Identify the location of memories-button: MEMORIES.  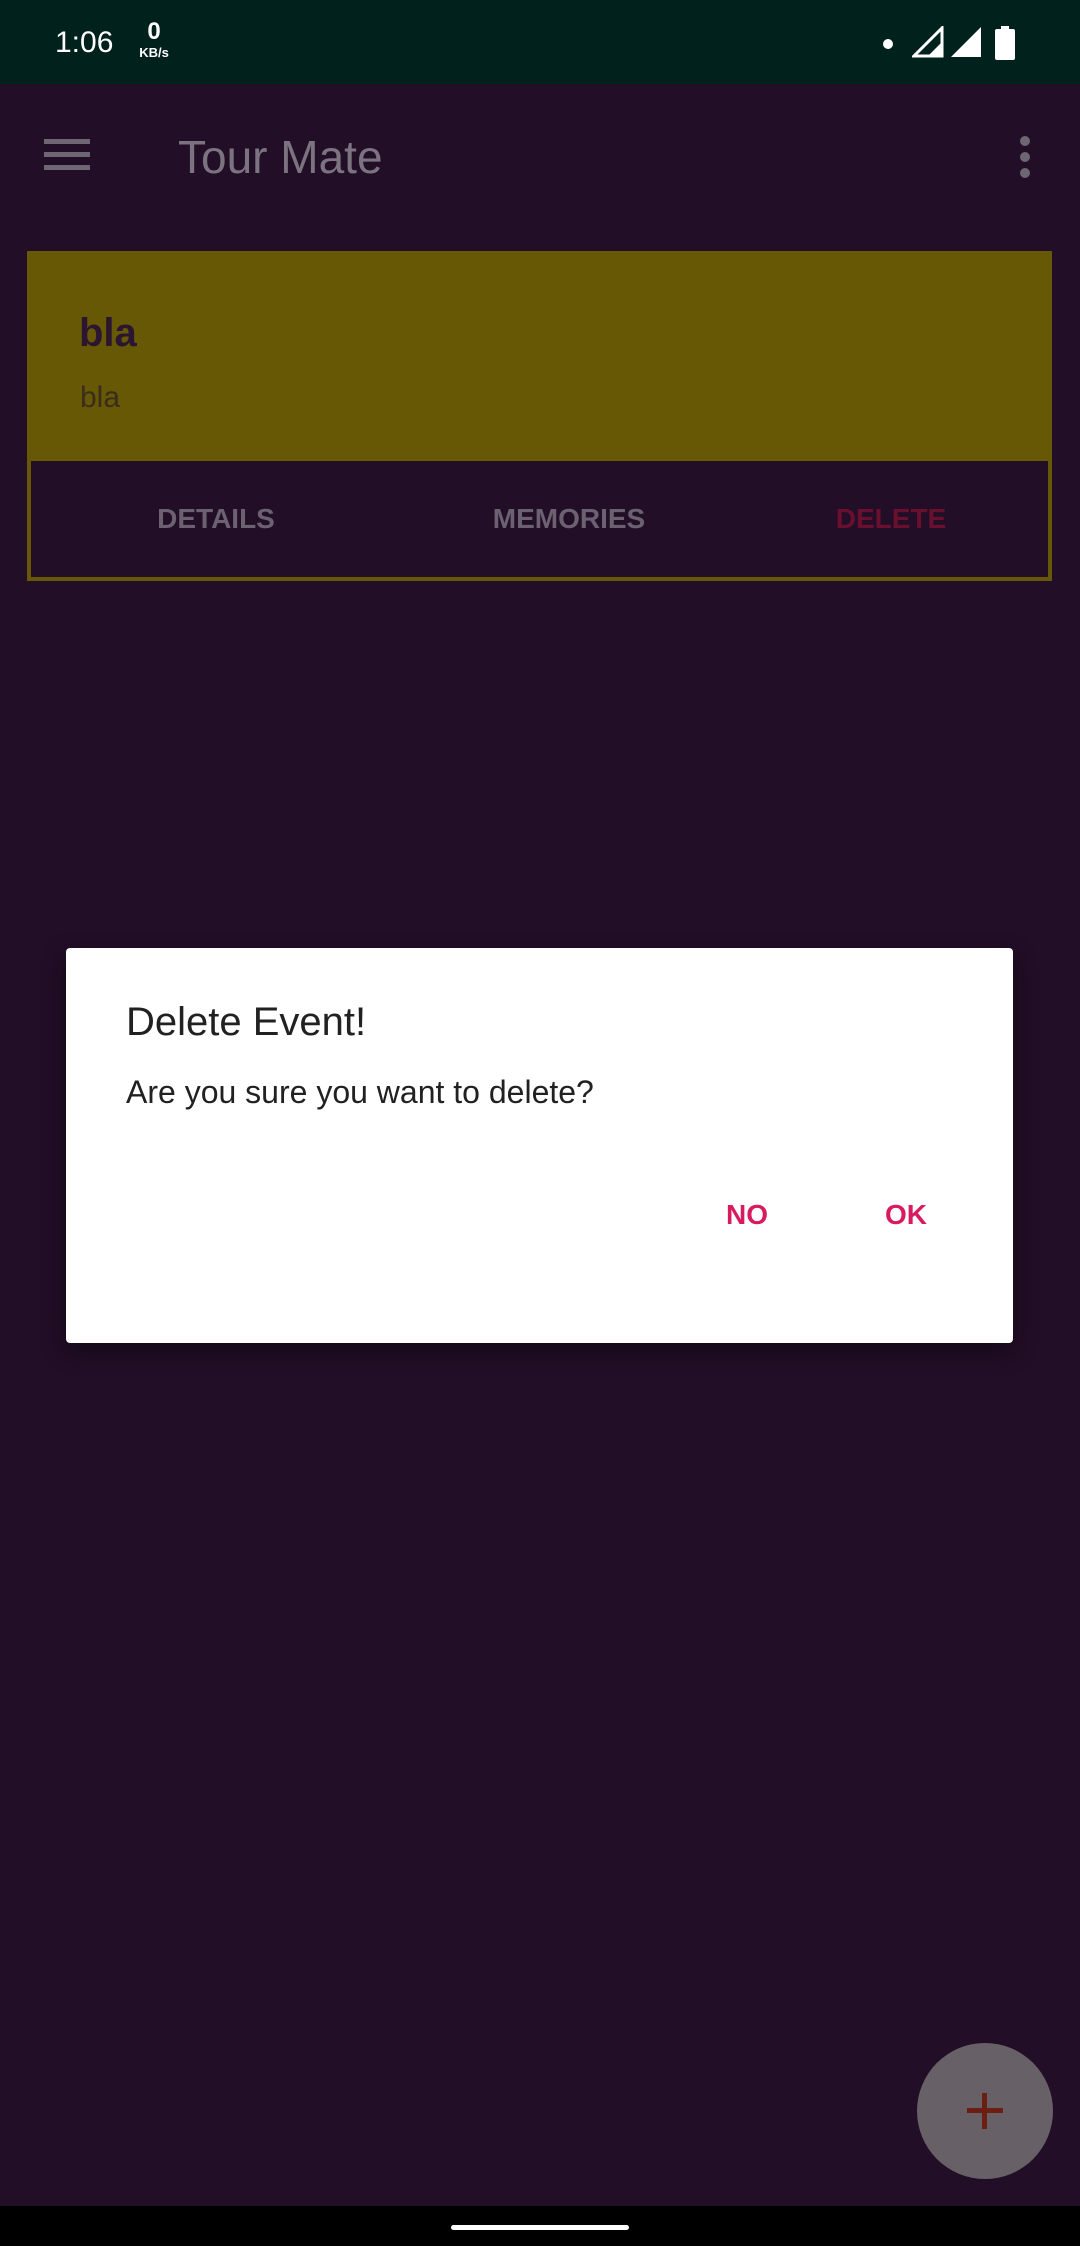
(569, 519).